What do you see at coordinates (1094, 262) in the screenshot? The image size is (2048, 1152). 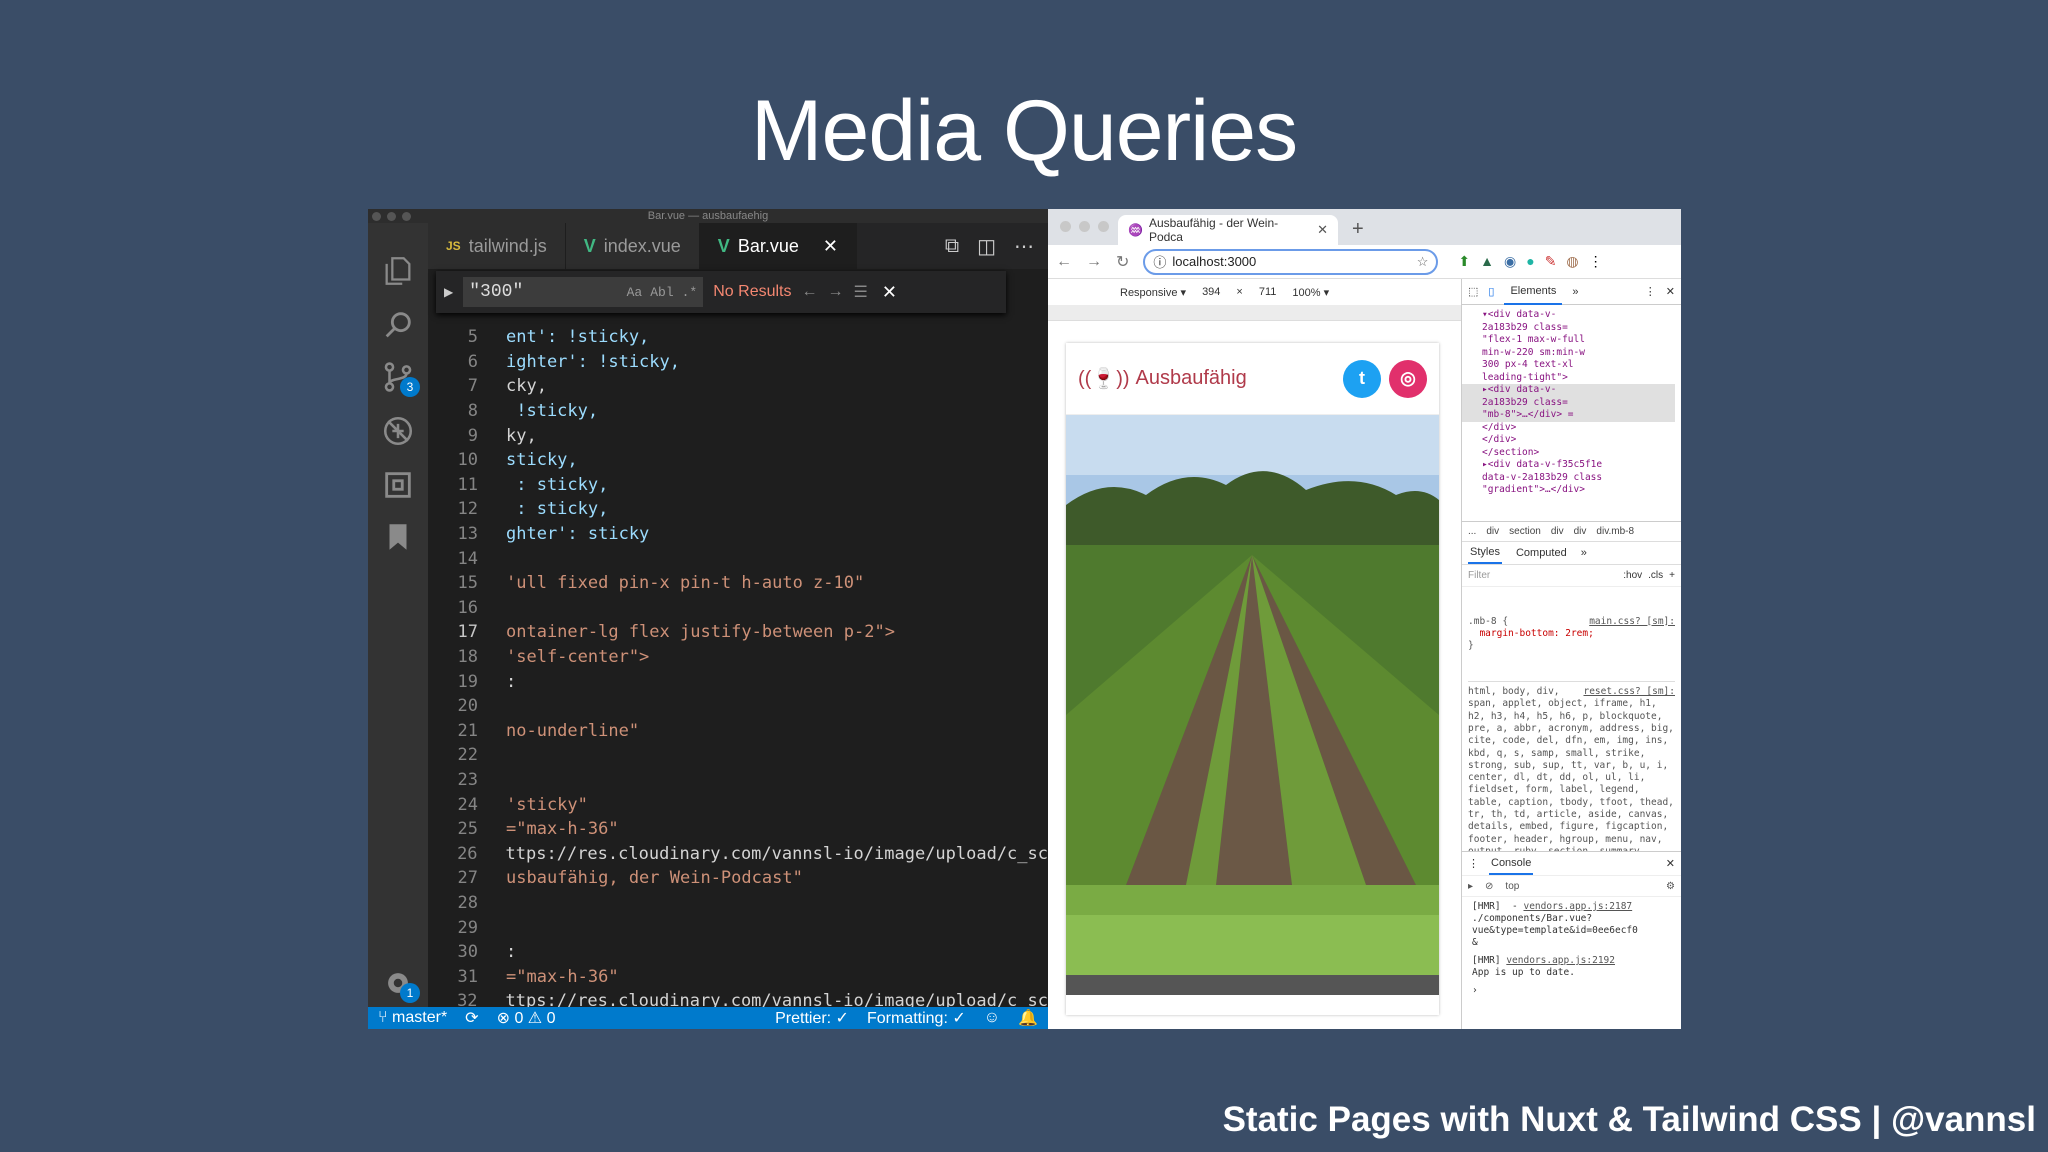 I see `forward-icon: →` at bounding box center [1094, 262].